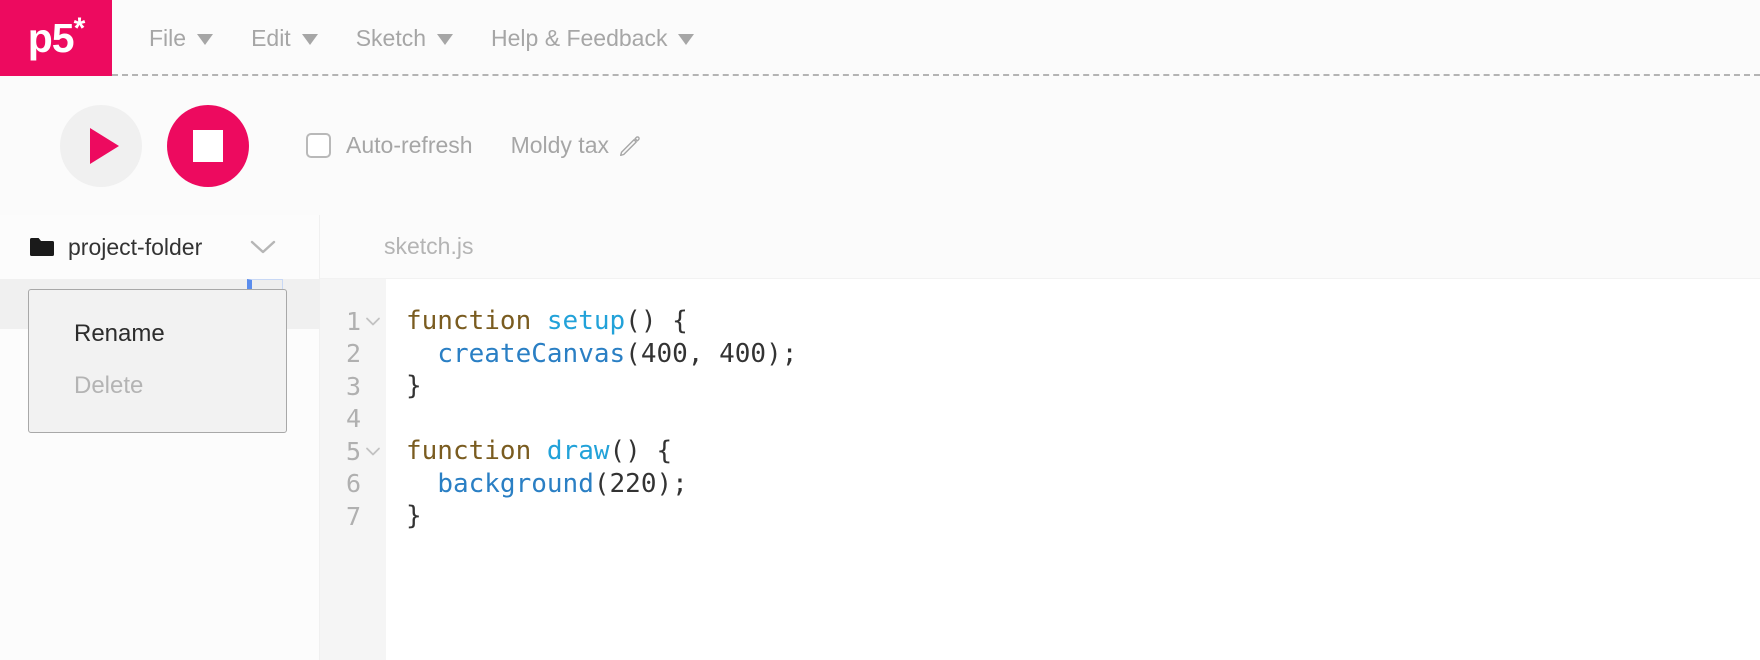 The width and height of the screenshot is (1760, 660). What do you see at coordinates (1083, 321) in the screenshot?
I see `code-line: function setup() {` at bounding box center [1083, 321].